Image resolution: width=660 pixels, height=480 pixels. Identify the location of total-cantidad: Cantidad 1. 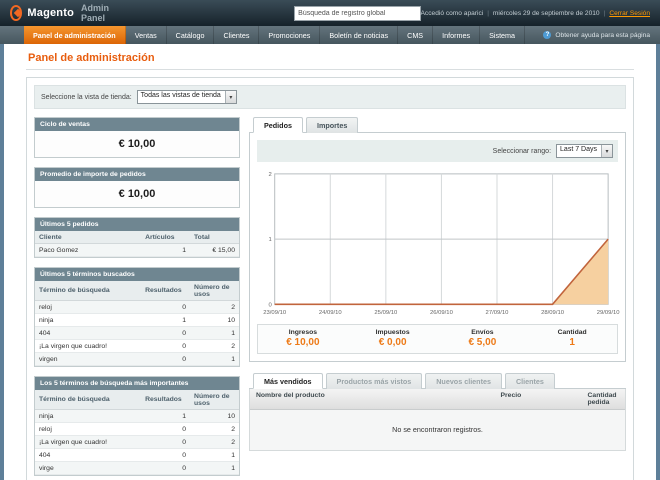
(572, 338).